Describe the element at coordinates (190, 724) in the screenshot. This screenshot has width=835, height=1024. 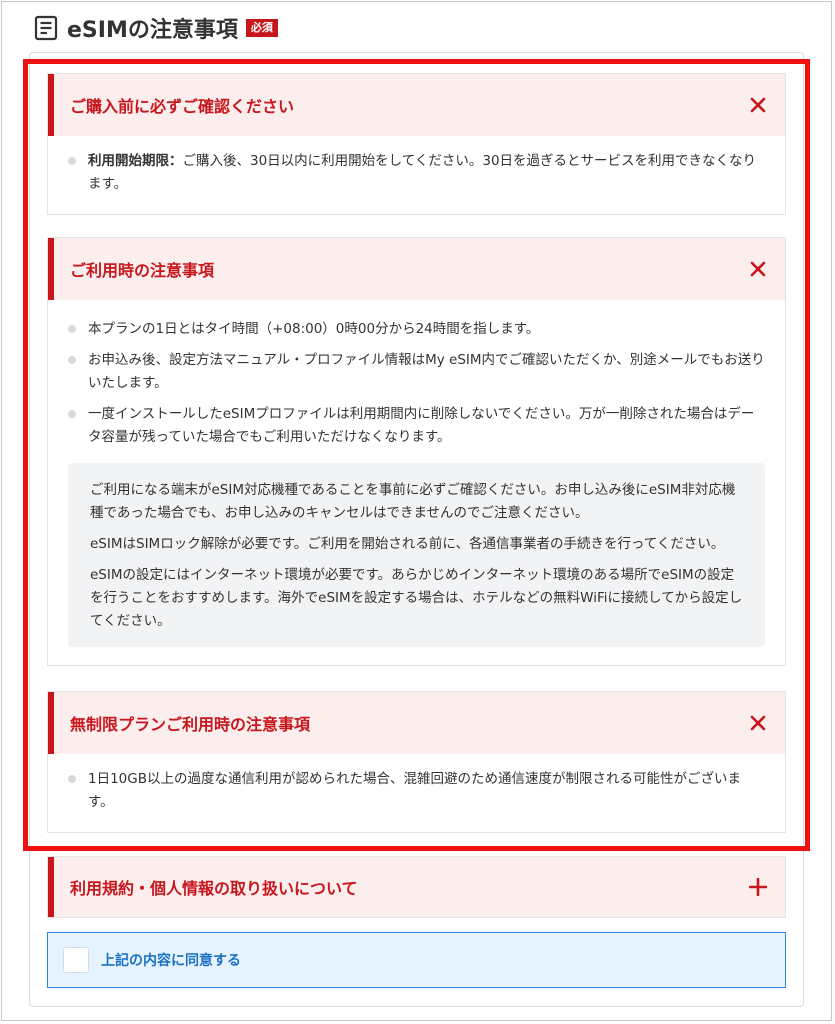
I see `section-title: 無制限プランご利用時の注意事項` at that location.